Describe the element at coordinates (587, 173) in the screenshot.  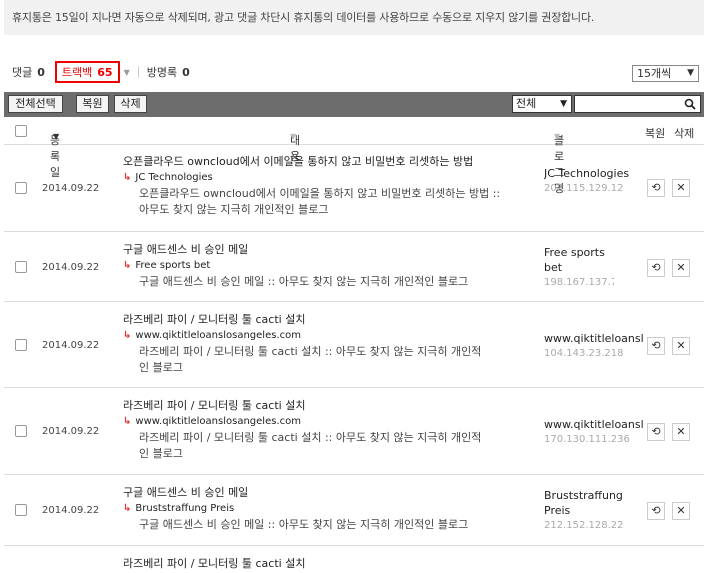
I see `row-blog-name: JC Technologies` at that location.